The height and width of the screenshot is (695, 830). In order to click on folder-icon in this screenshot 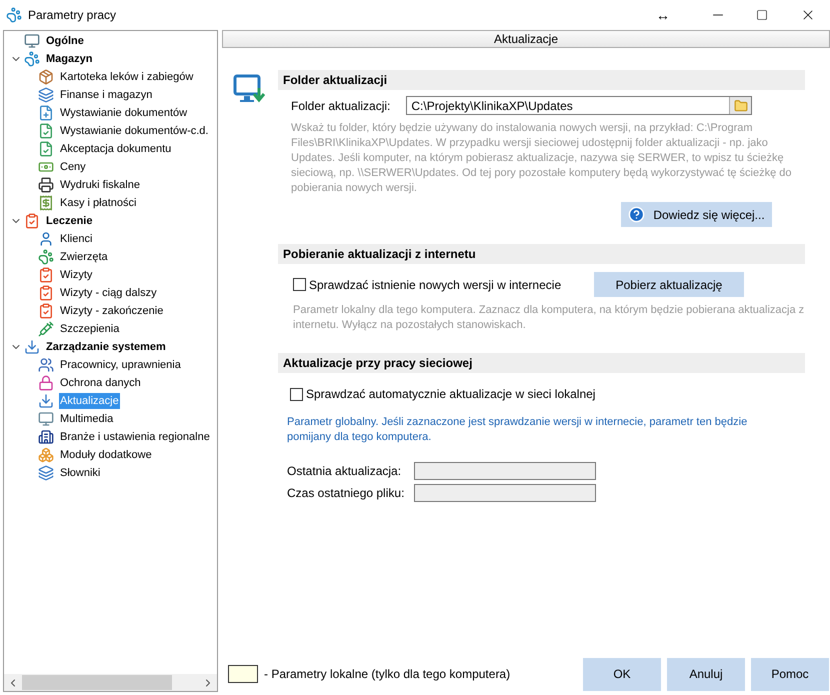, I will do `click(741, 105)`.